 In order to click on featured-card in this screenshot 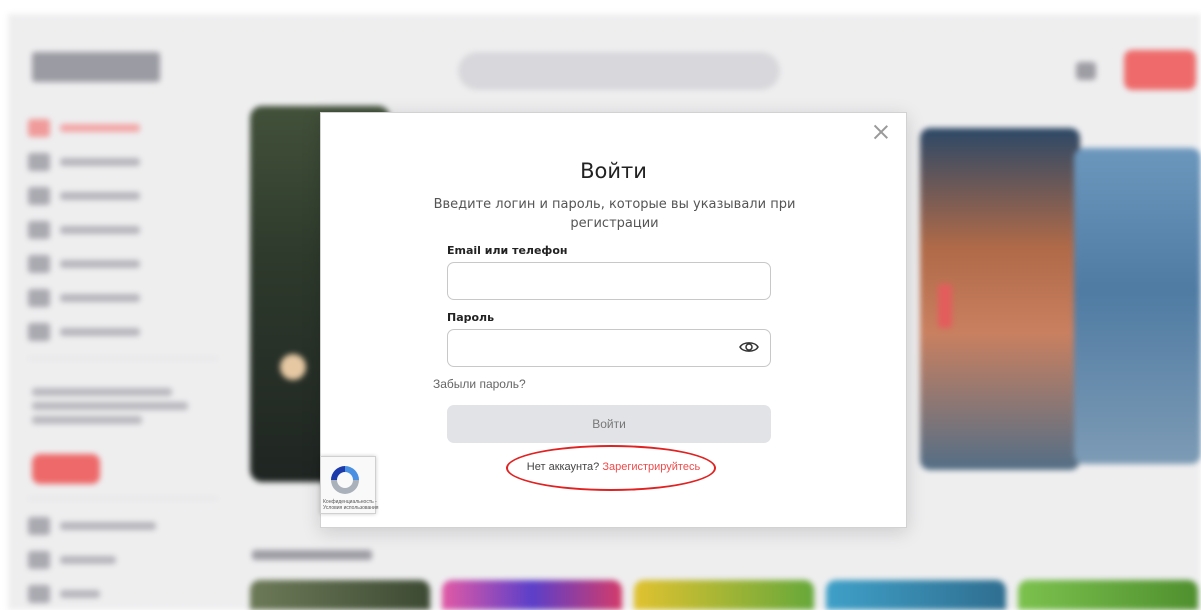, I will do `click(1137, 306)`.